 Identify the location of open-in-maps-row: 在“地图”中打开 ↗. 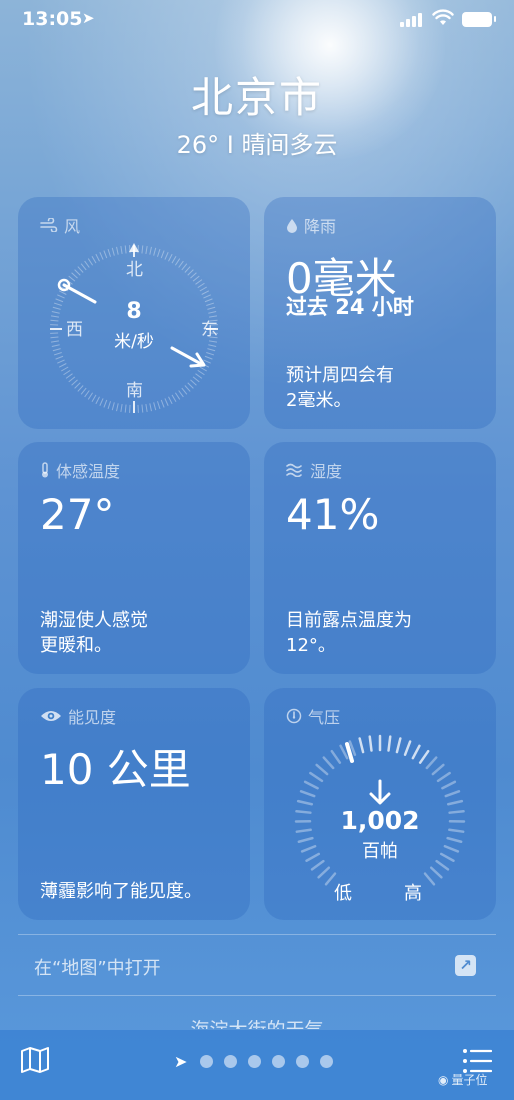
(257, 965).